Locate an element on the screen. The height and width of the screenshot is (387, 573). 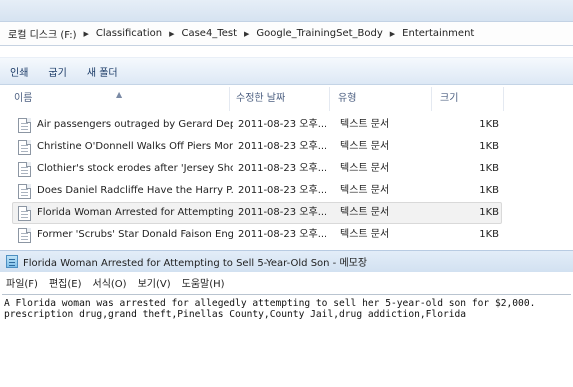
breadcrumb-training-set: Google_TrainingSet_Body is located at coordinates (319, 33).